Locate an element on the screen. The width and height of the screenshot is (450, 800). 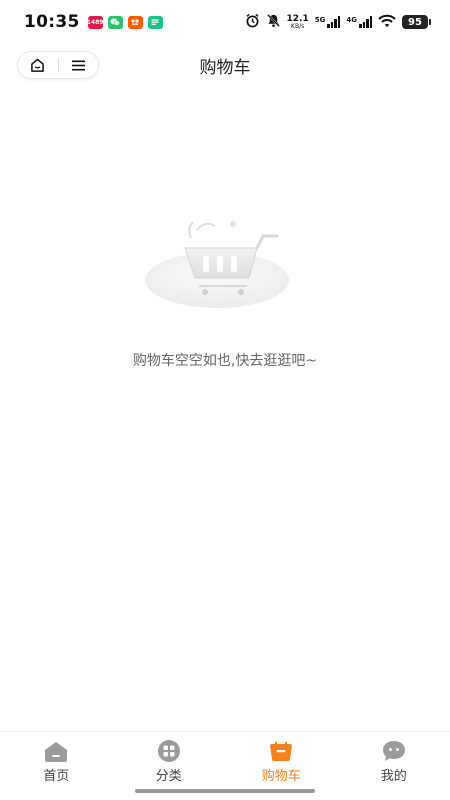
battery-indicator: 95 is located at coordinates (416, 22).